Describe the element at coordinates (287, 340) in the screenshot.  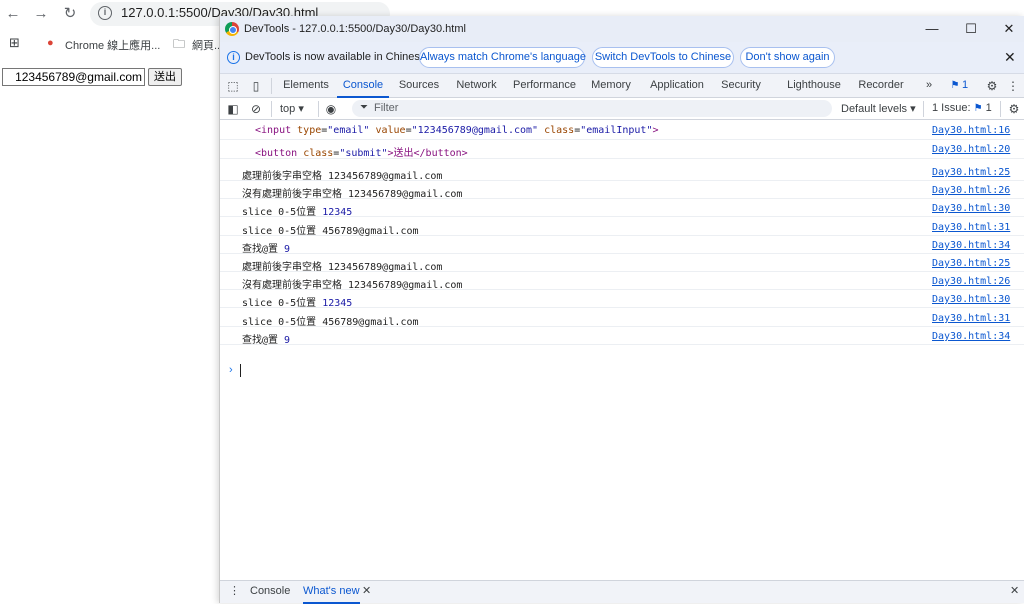
I see `message-value: 9` at that location.